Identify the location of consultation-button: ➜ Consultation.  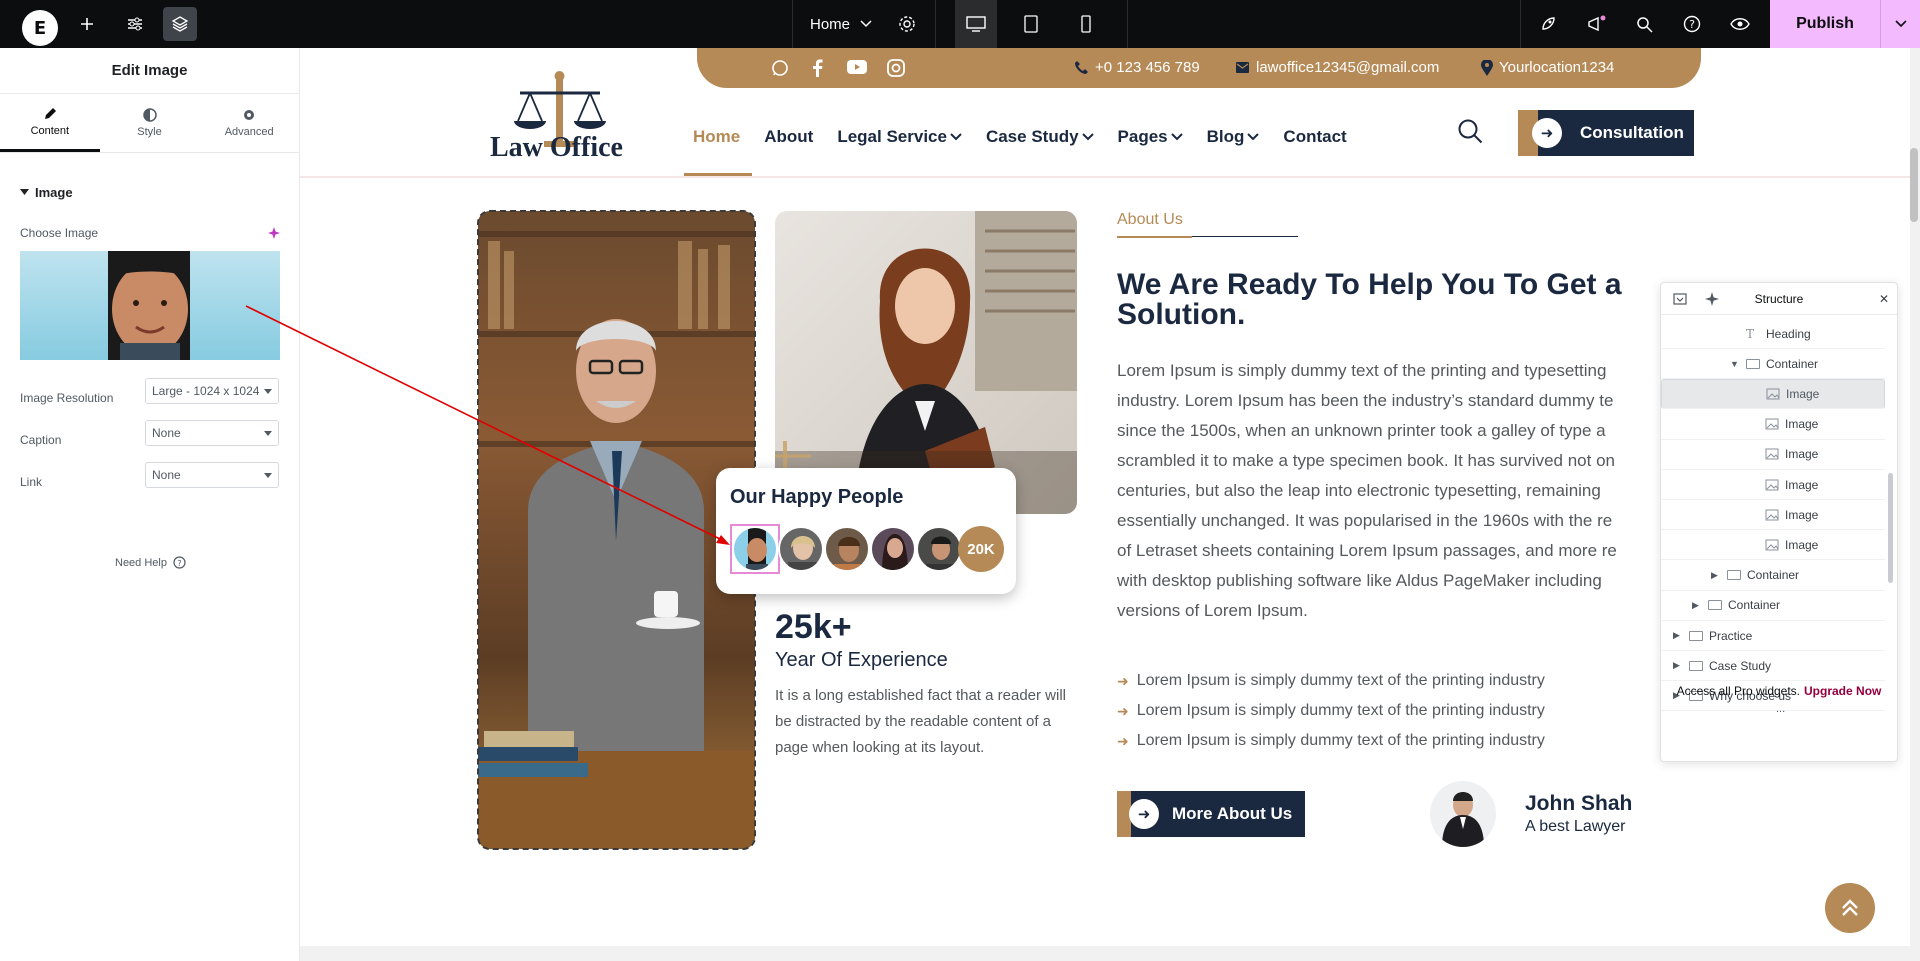
(1606, 133).